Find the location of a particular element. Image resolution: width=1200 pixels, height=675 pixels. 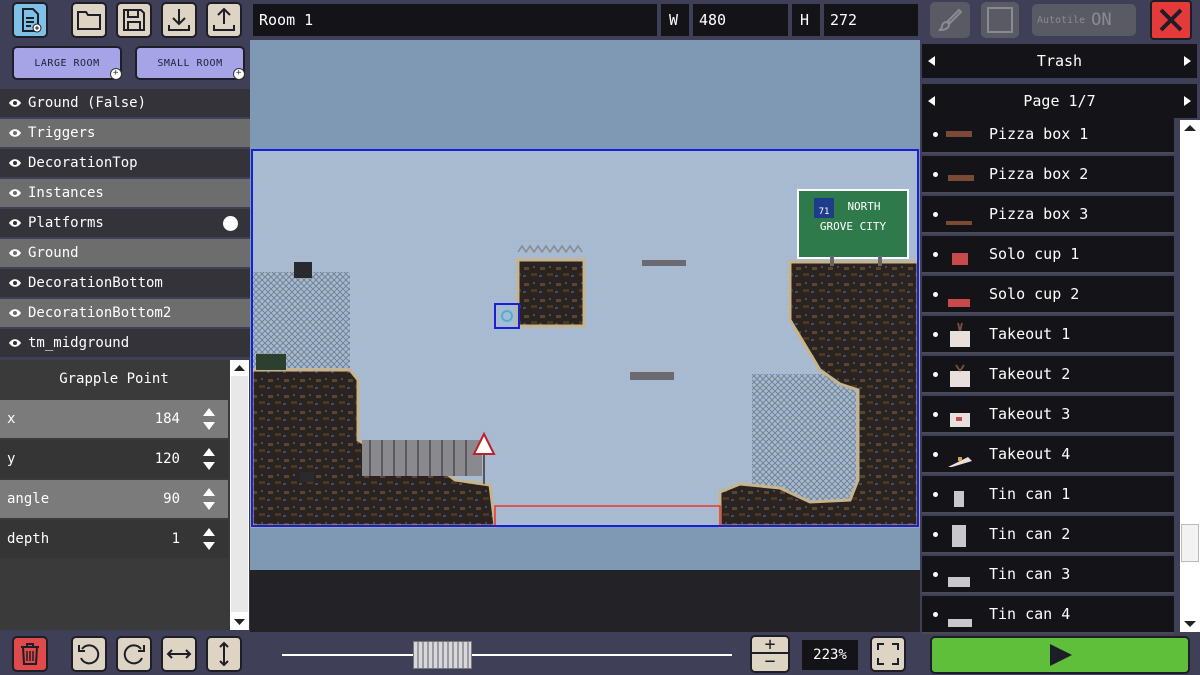

palette-item: Takeout 1 is located at coordinates (1048, 335).